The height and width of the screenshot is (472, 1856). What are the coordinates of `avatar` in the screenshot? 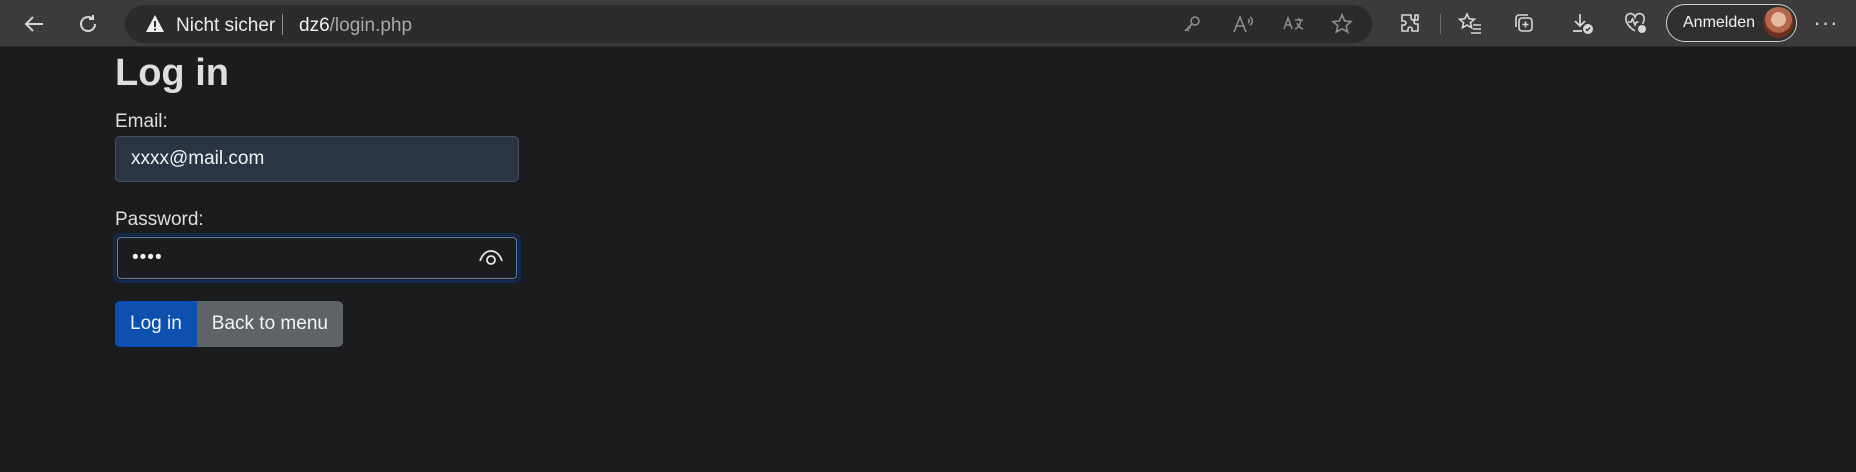 It's located at (1778, 22).